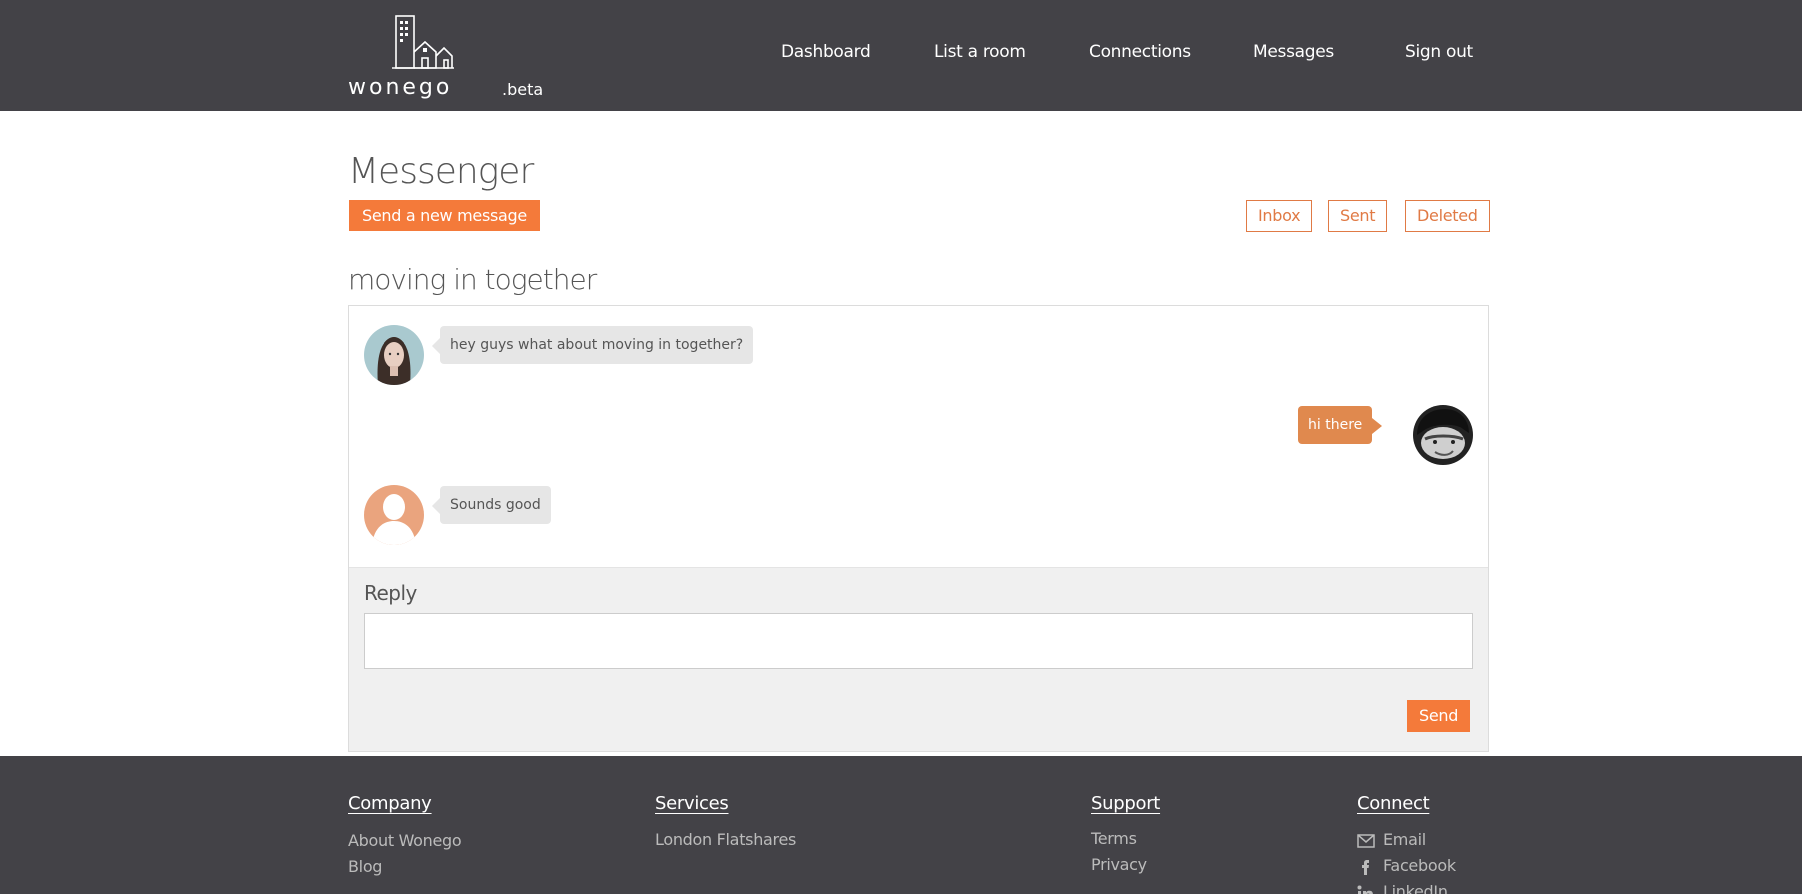 The image size is (1802, 894). What do you see at coordinates (725, 840) in the screenshot?
I see `footer-link-london-flatshares: London Flatshares` at bounding box center [725, 840].